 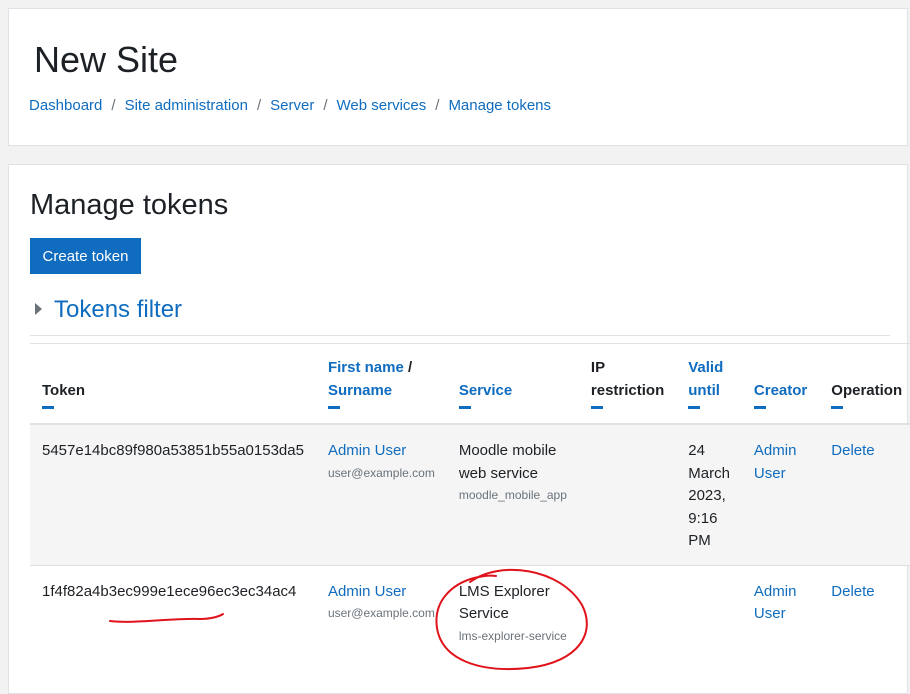 I want to click on sort-surname-link: Surname, so click(x=360, y=390).